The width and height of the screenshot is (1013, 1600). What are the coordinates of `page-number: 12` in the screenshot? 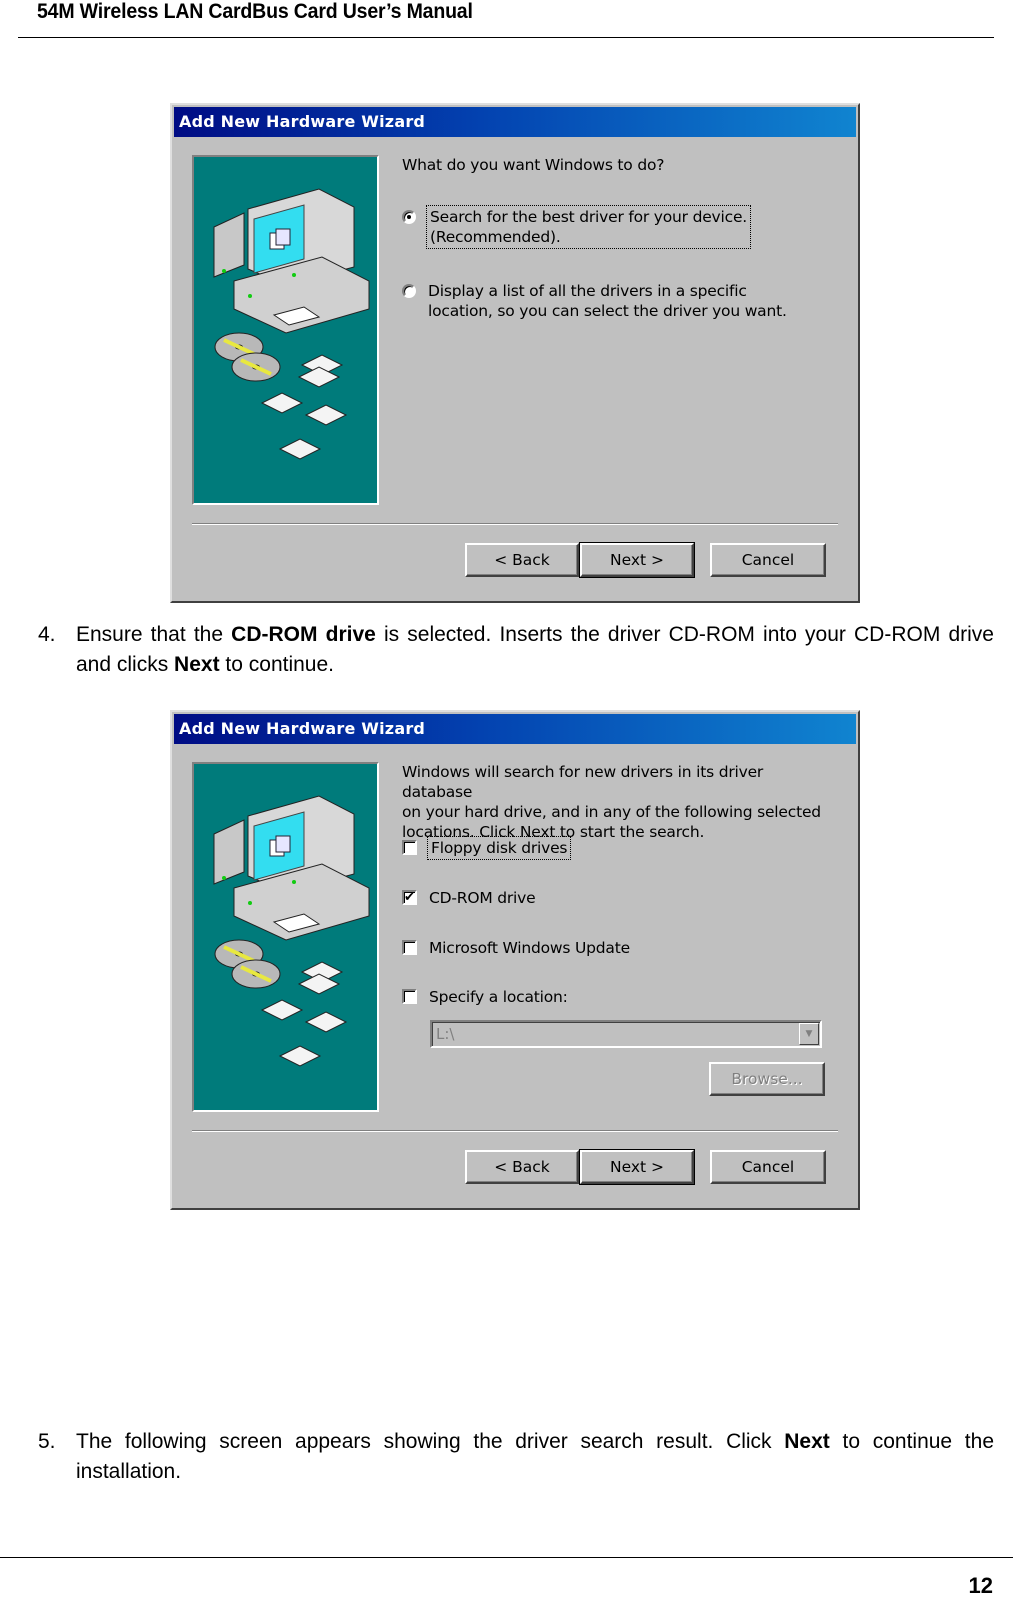 It's located at (980, 1585).